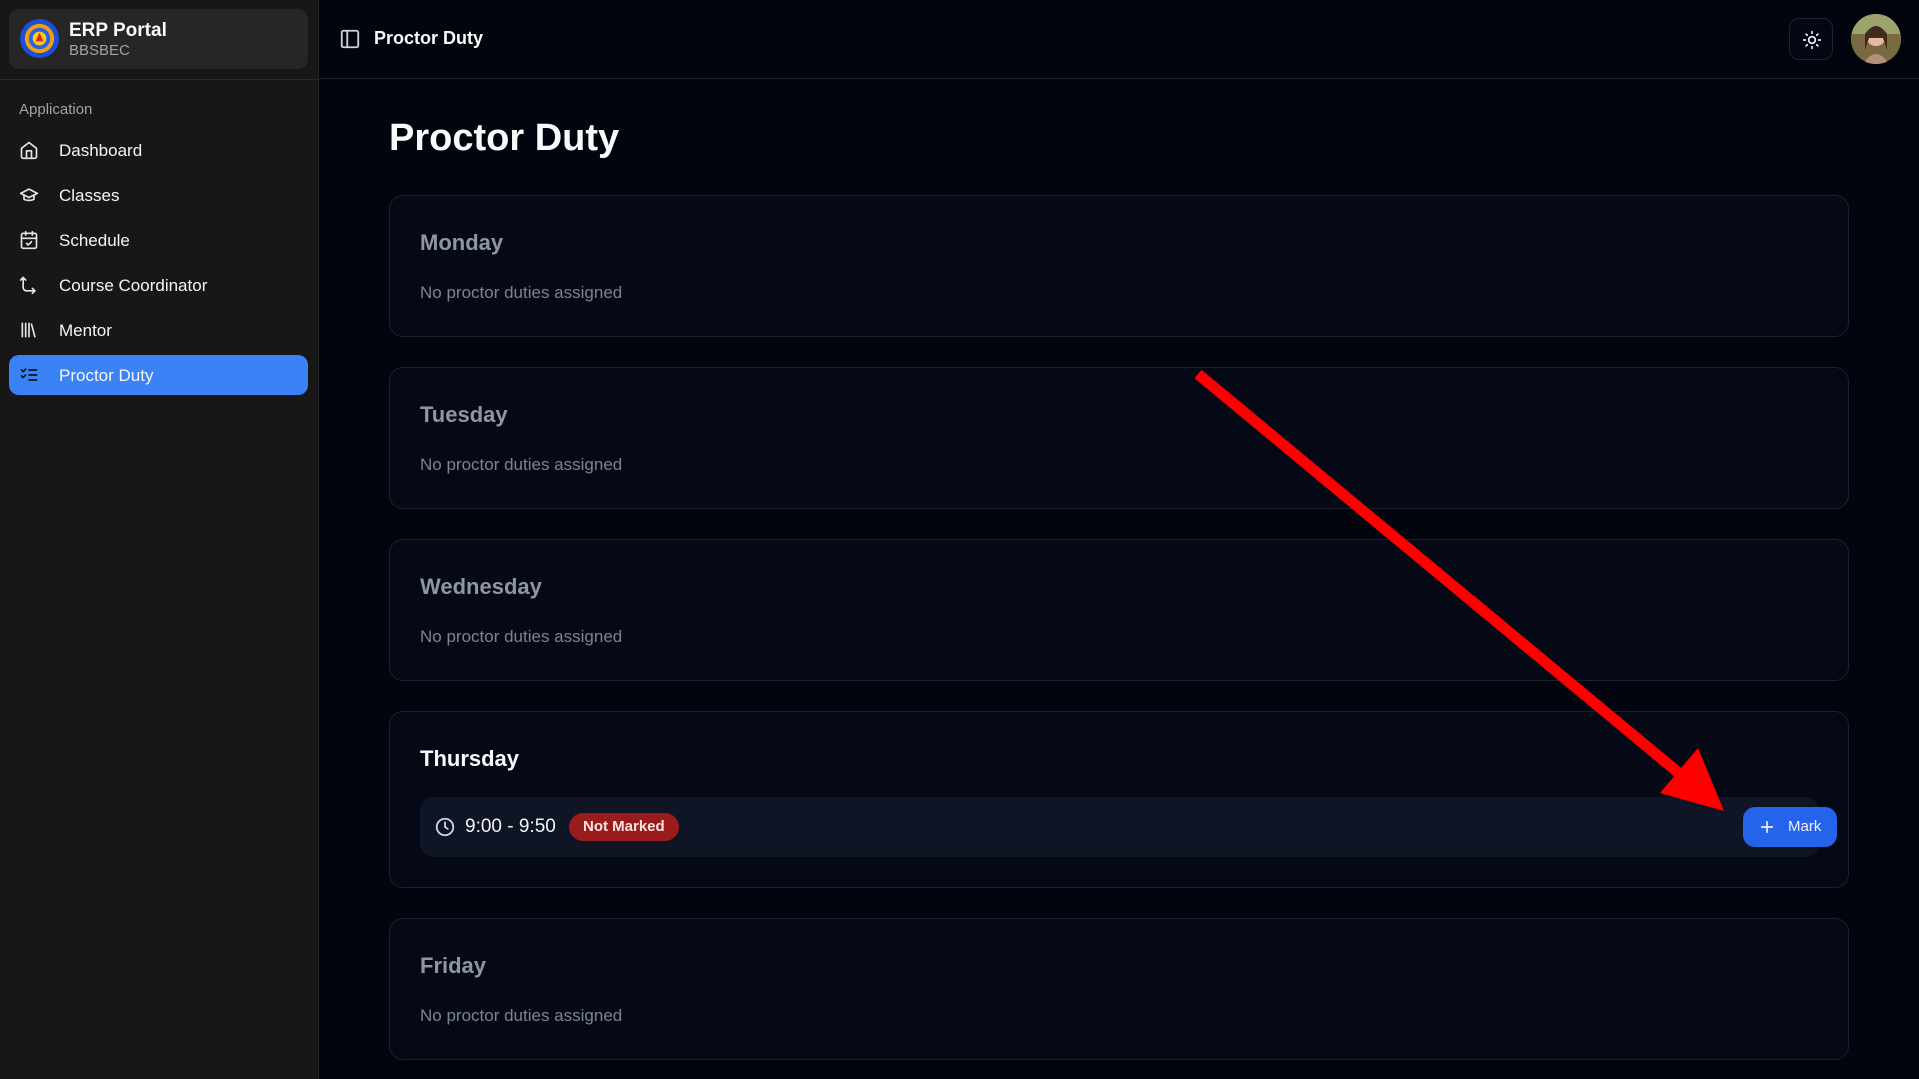 The image size is (1919, 1079). What do you see at coordinates (133, 285) in the screenshot?
I see `sidebar-item-label: Course Coordinator` at bounding box center [133, 285].